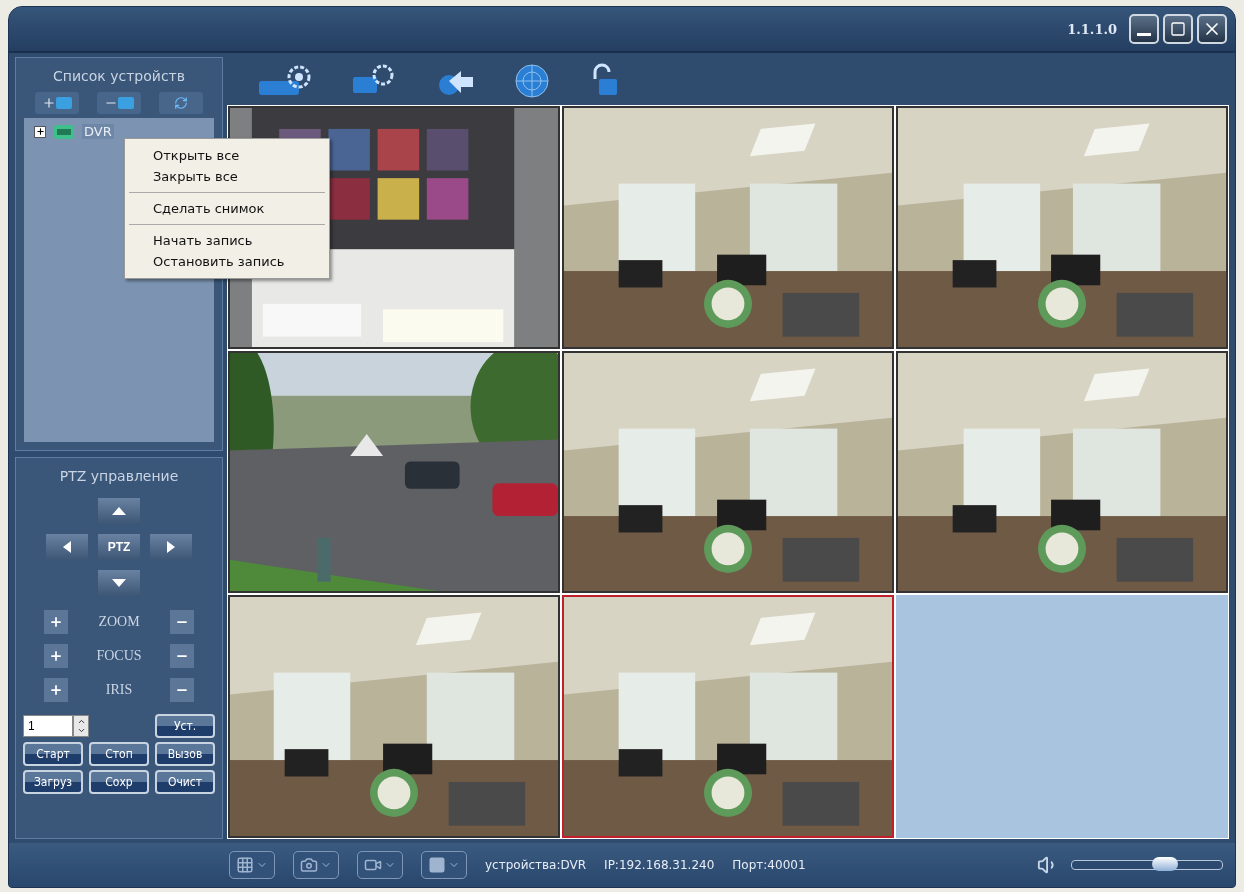 The width and height of the screenshot is (1244, 892). I want to click on preset-field: 1, so click(48, 726).